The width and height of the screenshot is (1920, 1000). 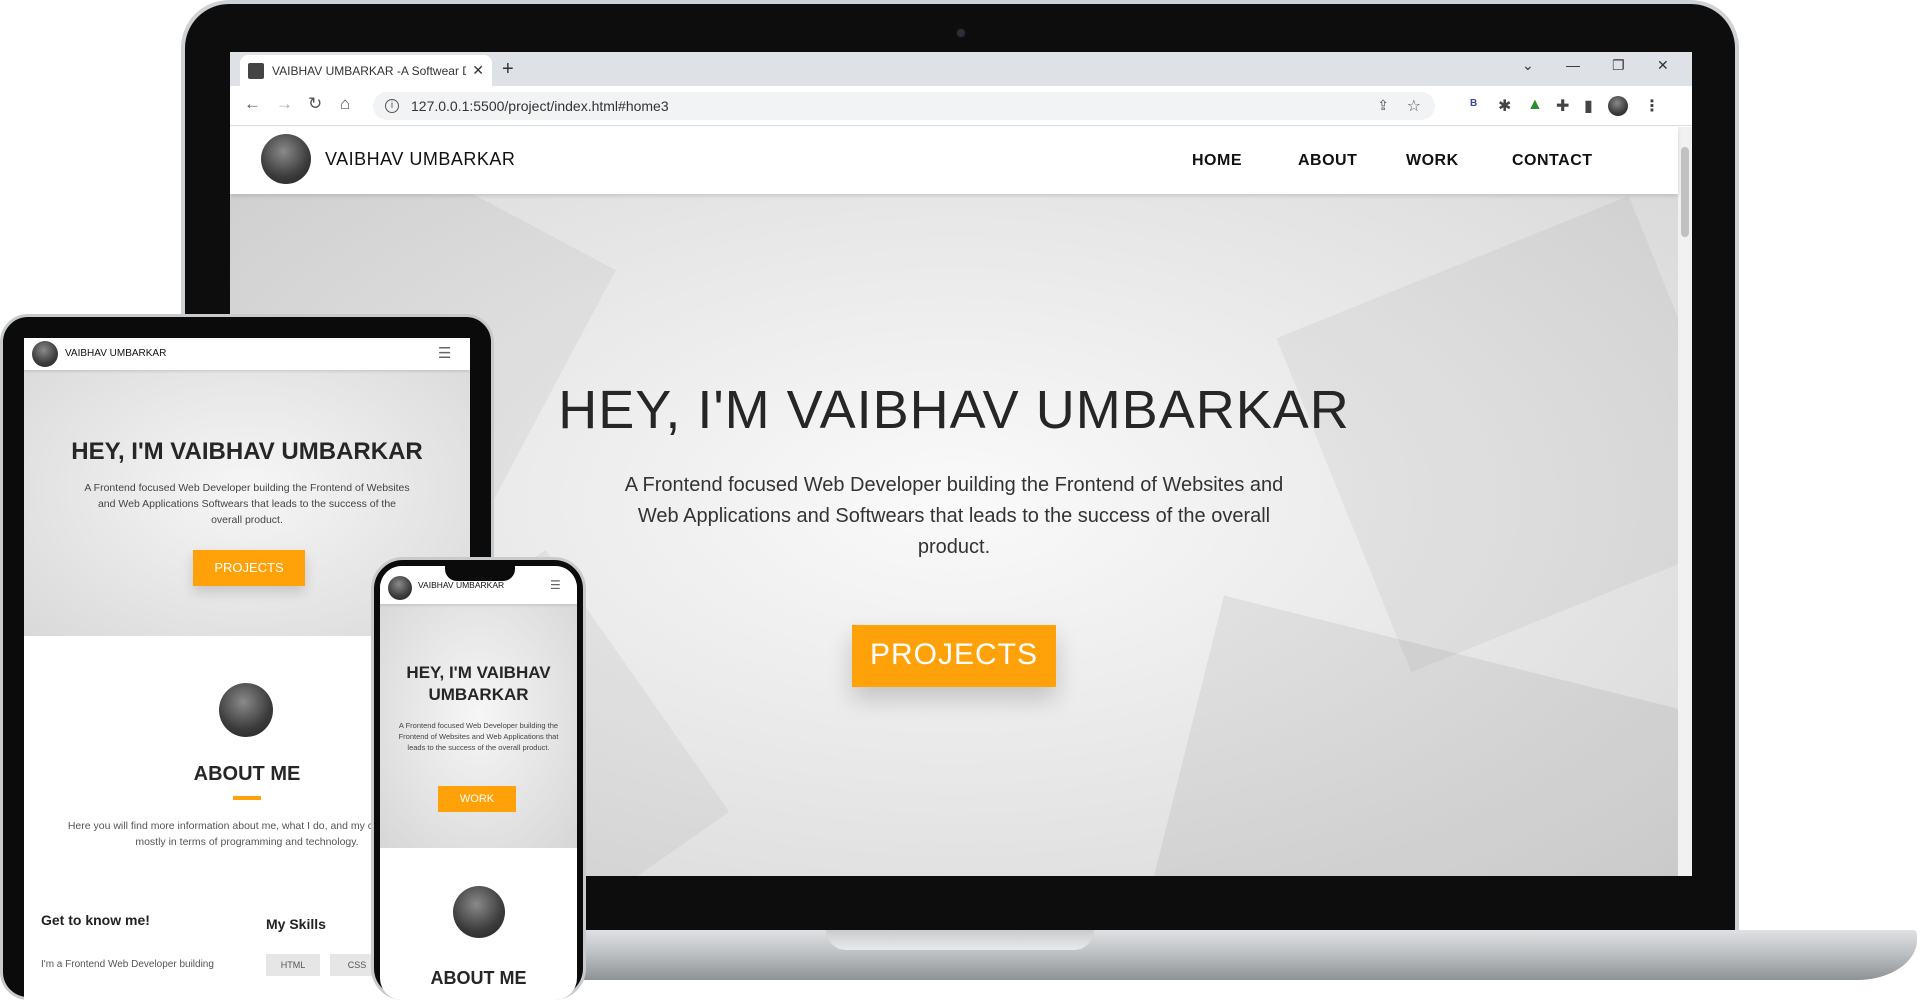 What do you see at coordinates (286, 159) in the screenshot?
I see `brand-avatar` at bounding box center [286, 159].